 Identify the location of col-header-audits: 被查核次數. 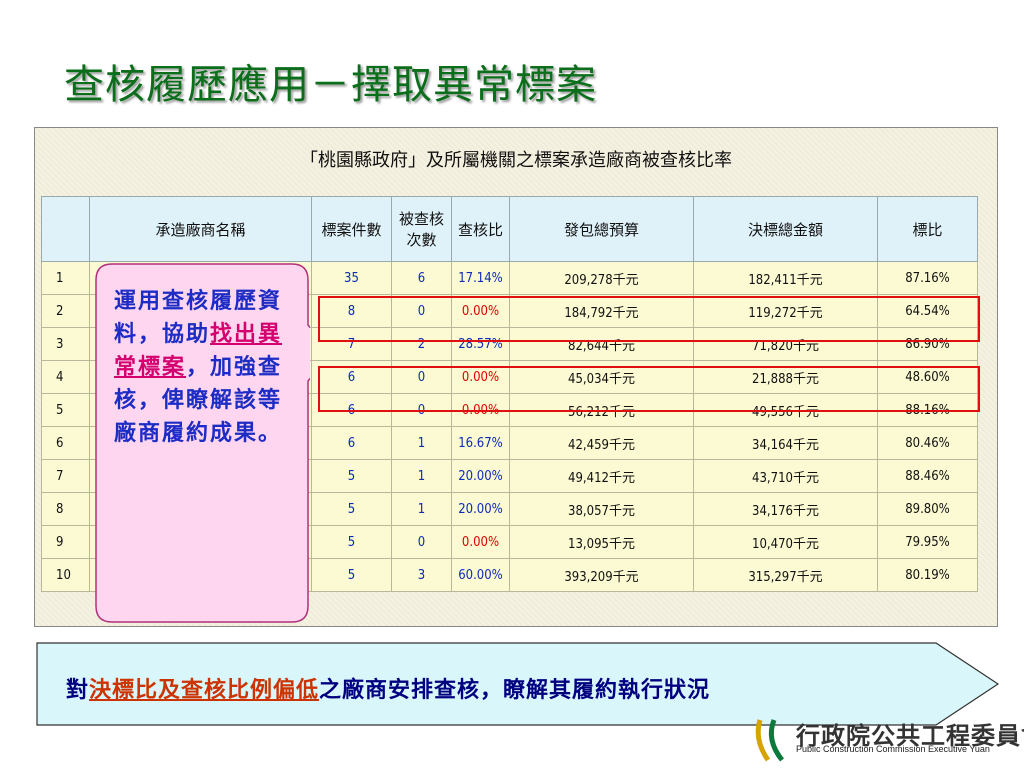
(421, 229).